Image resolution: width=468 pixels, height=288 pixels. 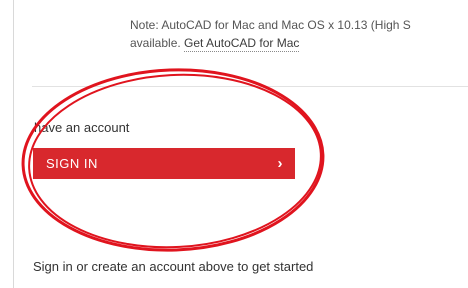 What do you see at coordinates (13, 144) in the screenshot?
I see `left-border-rule` at bounding box center [13, 144].